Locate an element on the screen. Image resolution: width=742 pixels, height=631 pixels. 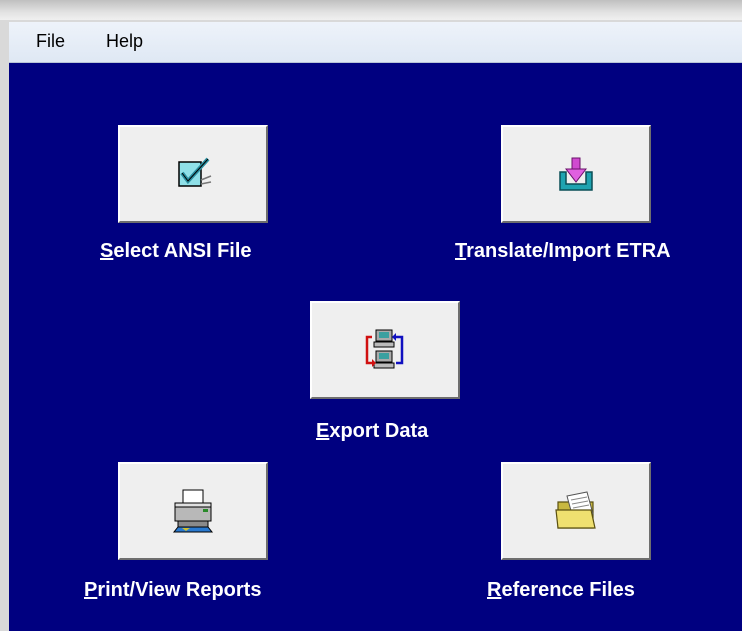
export-data-button is located at coordinates (385, 350).